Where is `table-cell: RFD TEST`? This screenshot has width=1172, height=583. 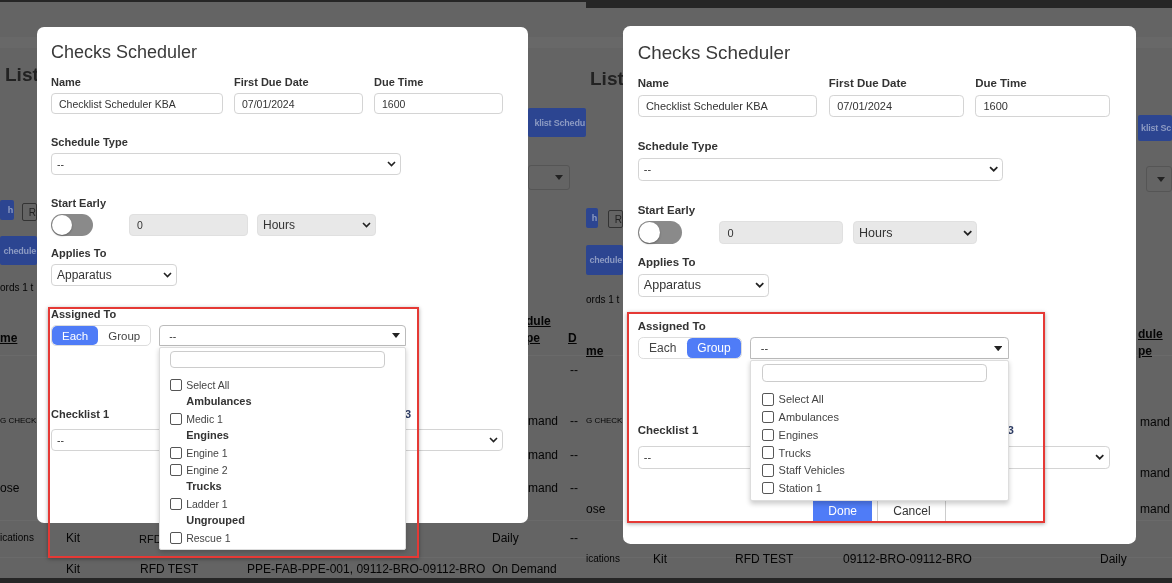
table-cell: RFD TEST is located at coordinates (169, 569).